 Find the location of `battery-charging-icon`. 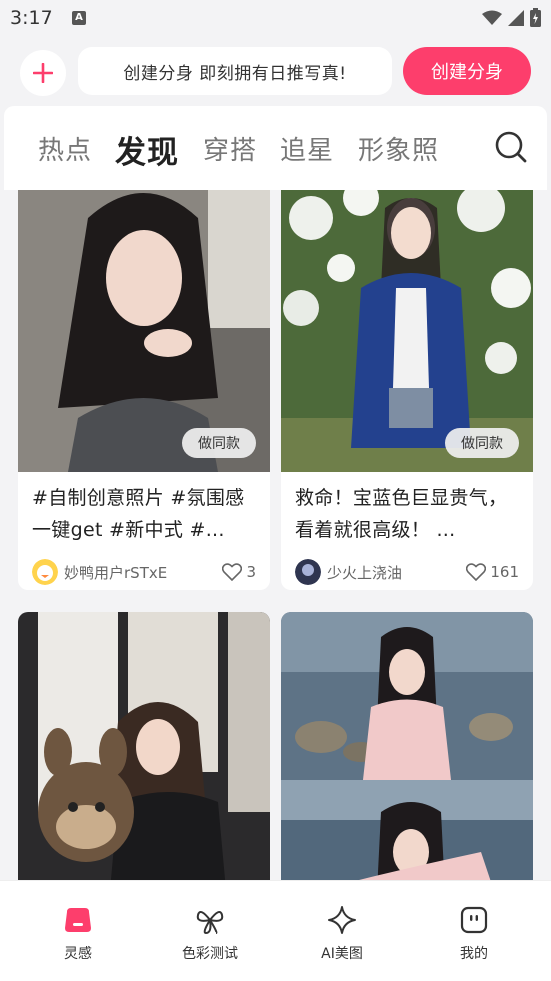

battery-charging-icon is located at coordinates (535, 17).